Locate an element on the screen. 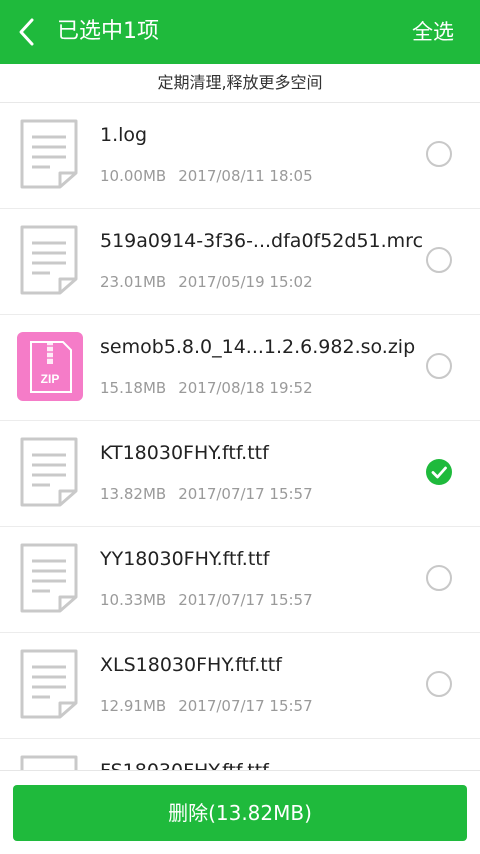 Image resolution: width=480 pixels, height=854 pixels. file-meta: 13.82MB 2017/07/17 15:57 is located at coordinates (206, 494).